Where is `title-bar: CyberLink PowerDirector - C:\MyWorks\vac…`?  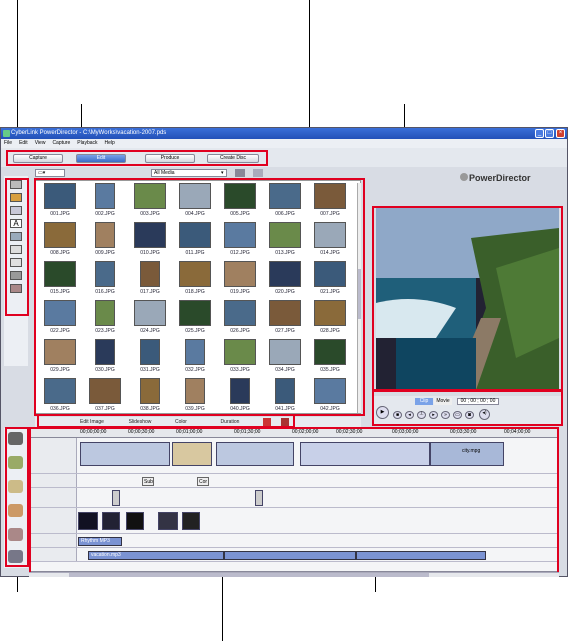 title-bar: CyberLink PowerDirector - C:\MyWorks\vac… is located at coordinates (284, 133).